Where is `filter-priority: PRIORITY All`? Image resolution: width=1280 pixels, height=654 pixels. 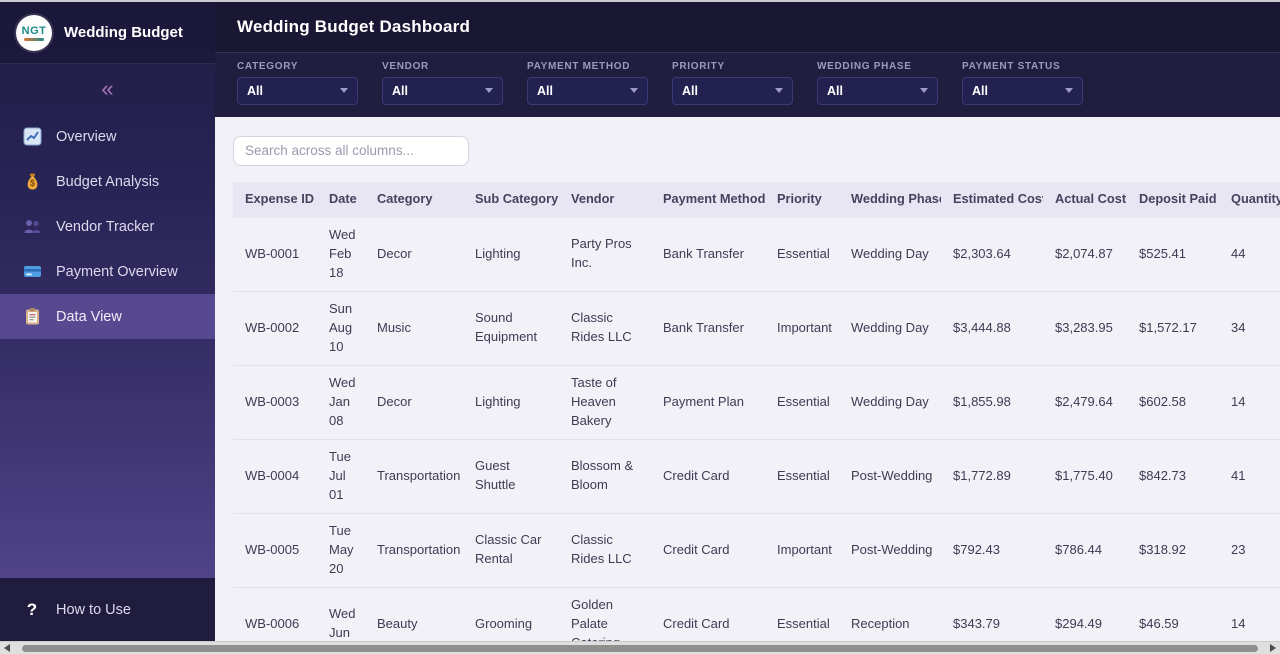 filter-priority: PRIORITY All is located at coordinates (732, 83).